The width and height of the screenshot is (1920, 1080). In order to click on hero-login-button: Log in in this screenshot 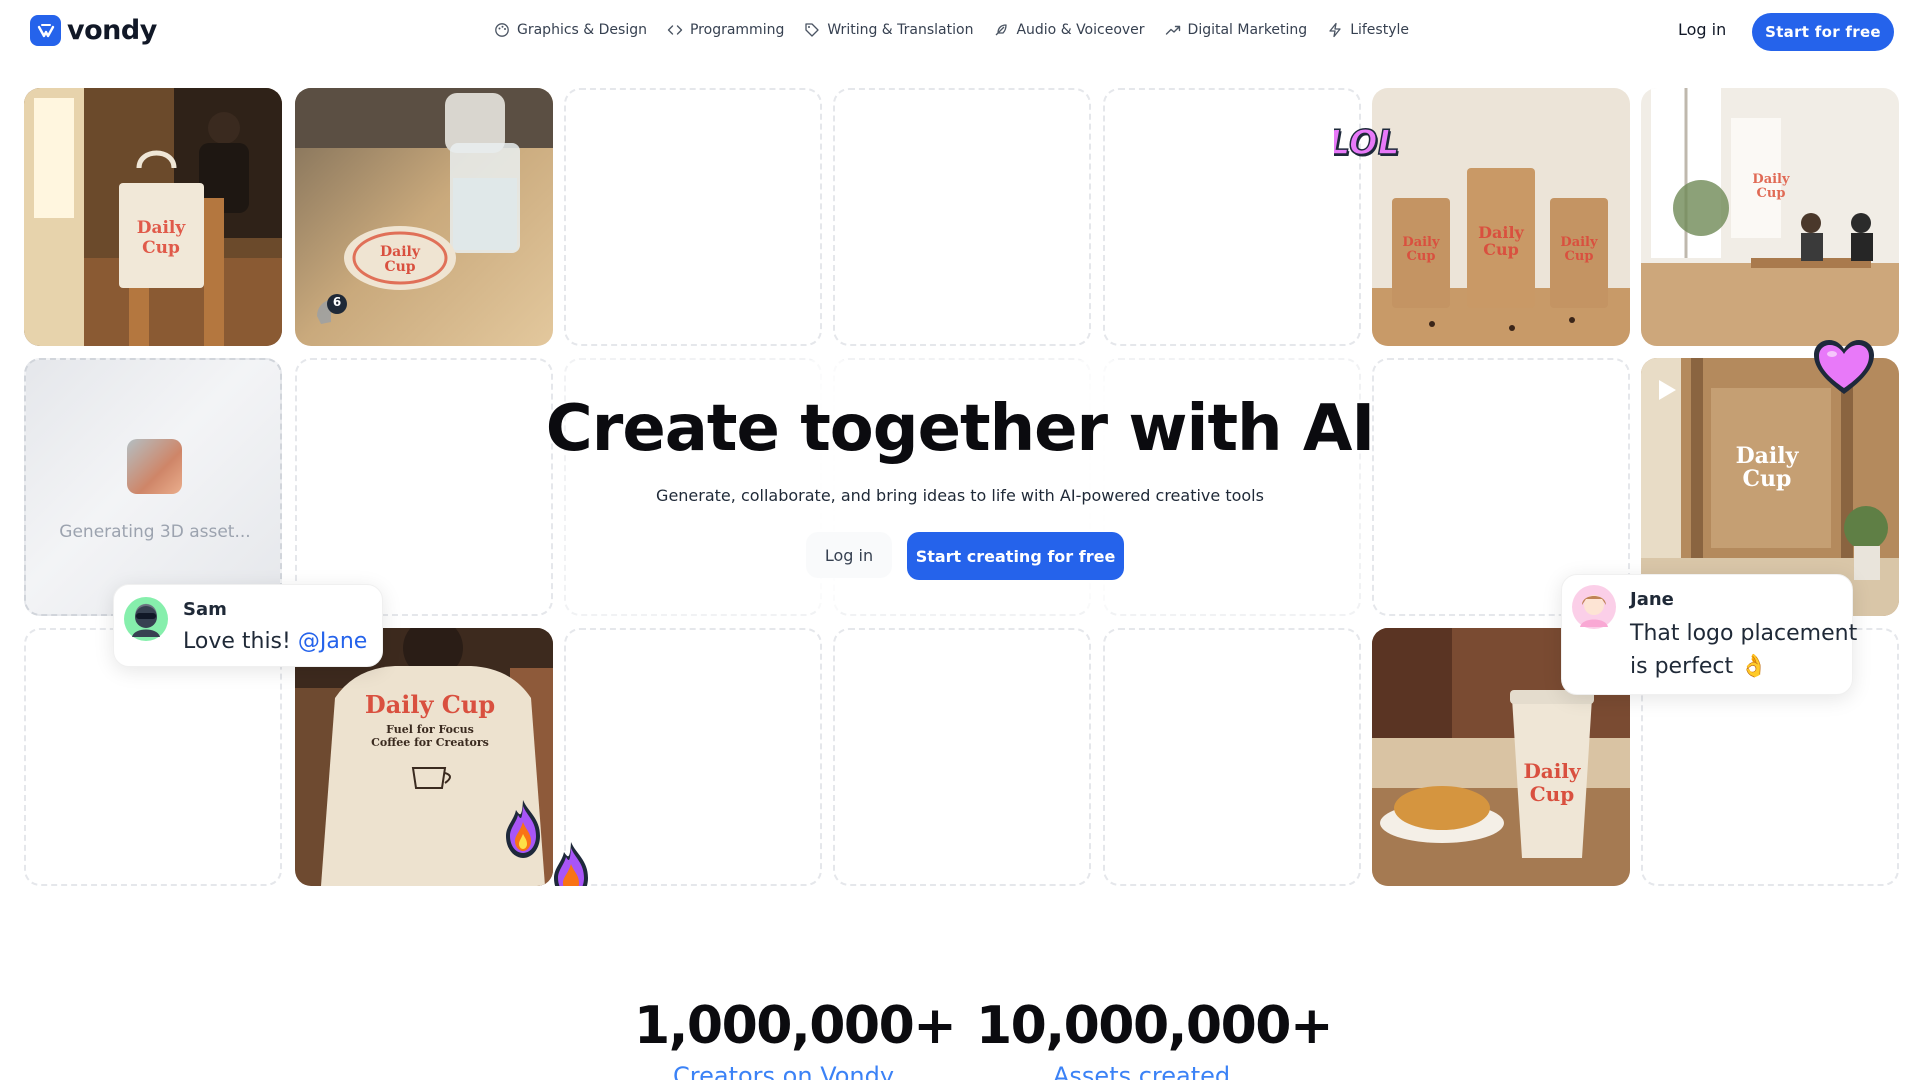, I will do `click(849, 555)`.